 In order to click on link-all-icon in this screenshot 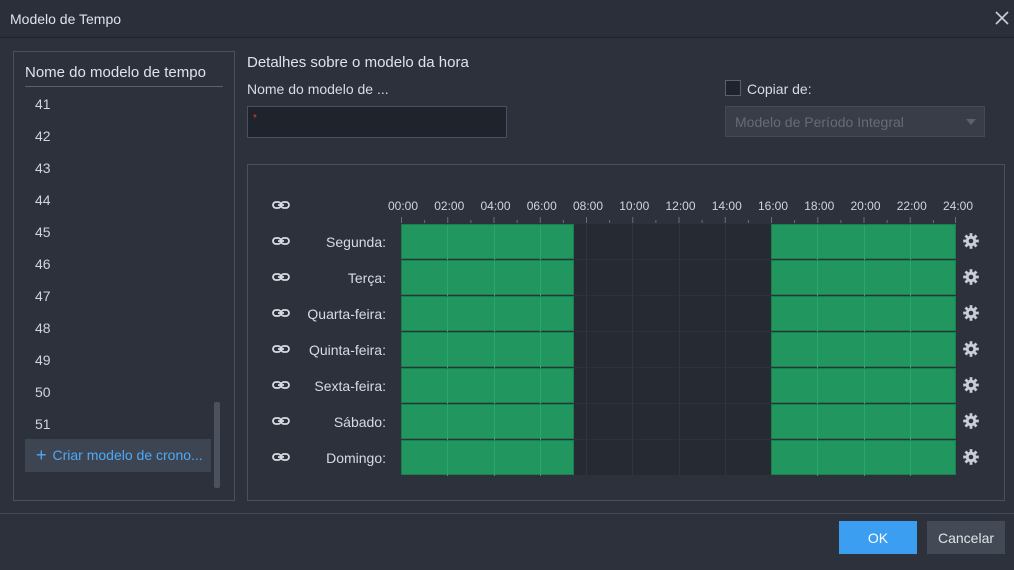, I will do `click(281, 205)`.